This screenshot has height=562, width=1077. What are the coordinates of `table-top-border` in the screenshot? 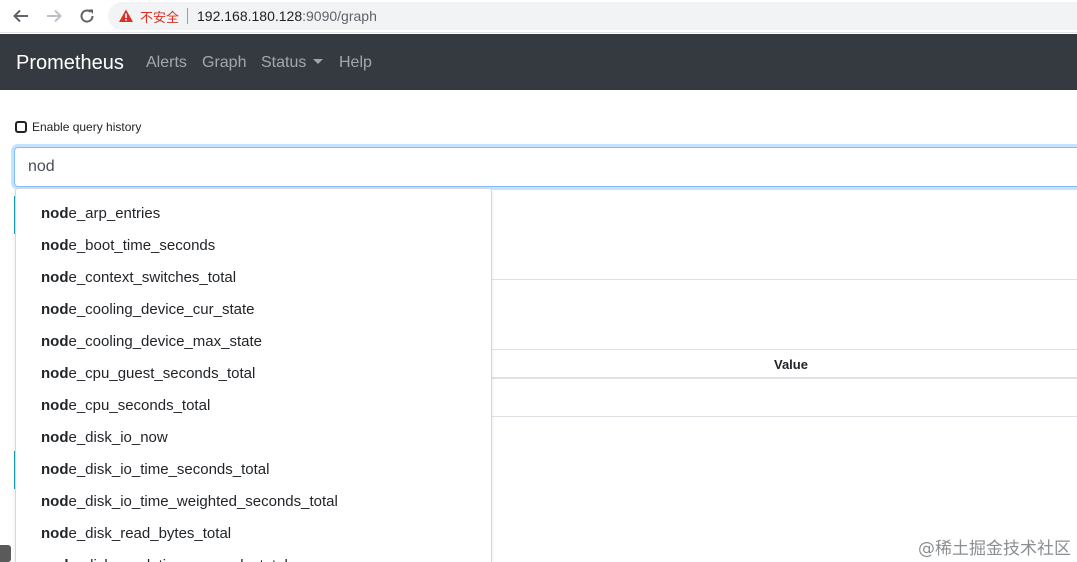 It's located at (784, 349).